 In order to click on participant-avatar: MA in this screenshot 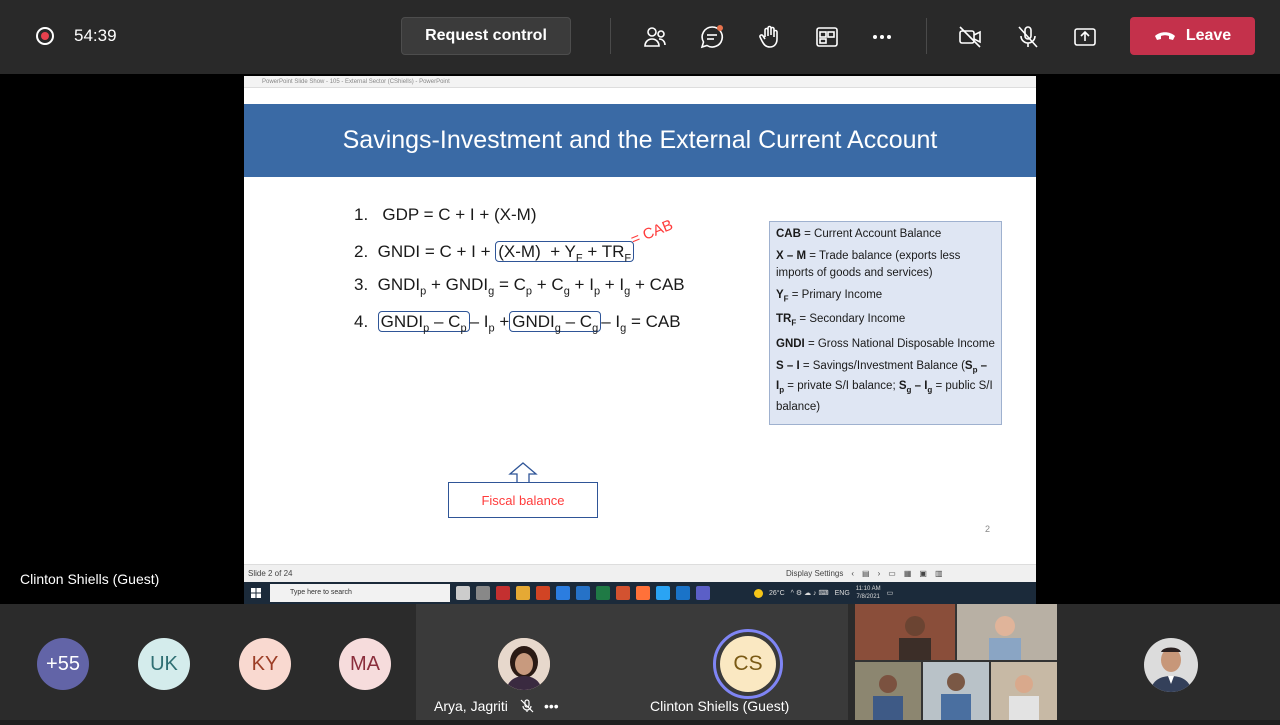, I will do `click(365, 664)`.